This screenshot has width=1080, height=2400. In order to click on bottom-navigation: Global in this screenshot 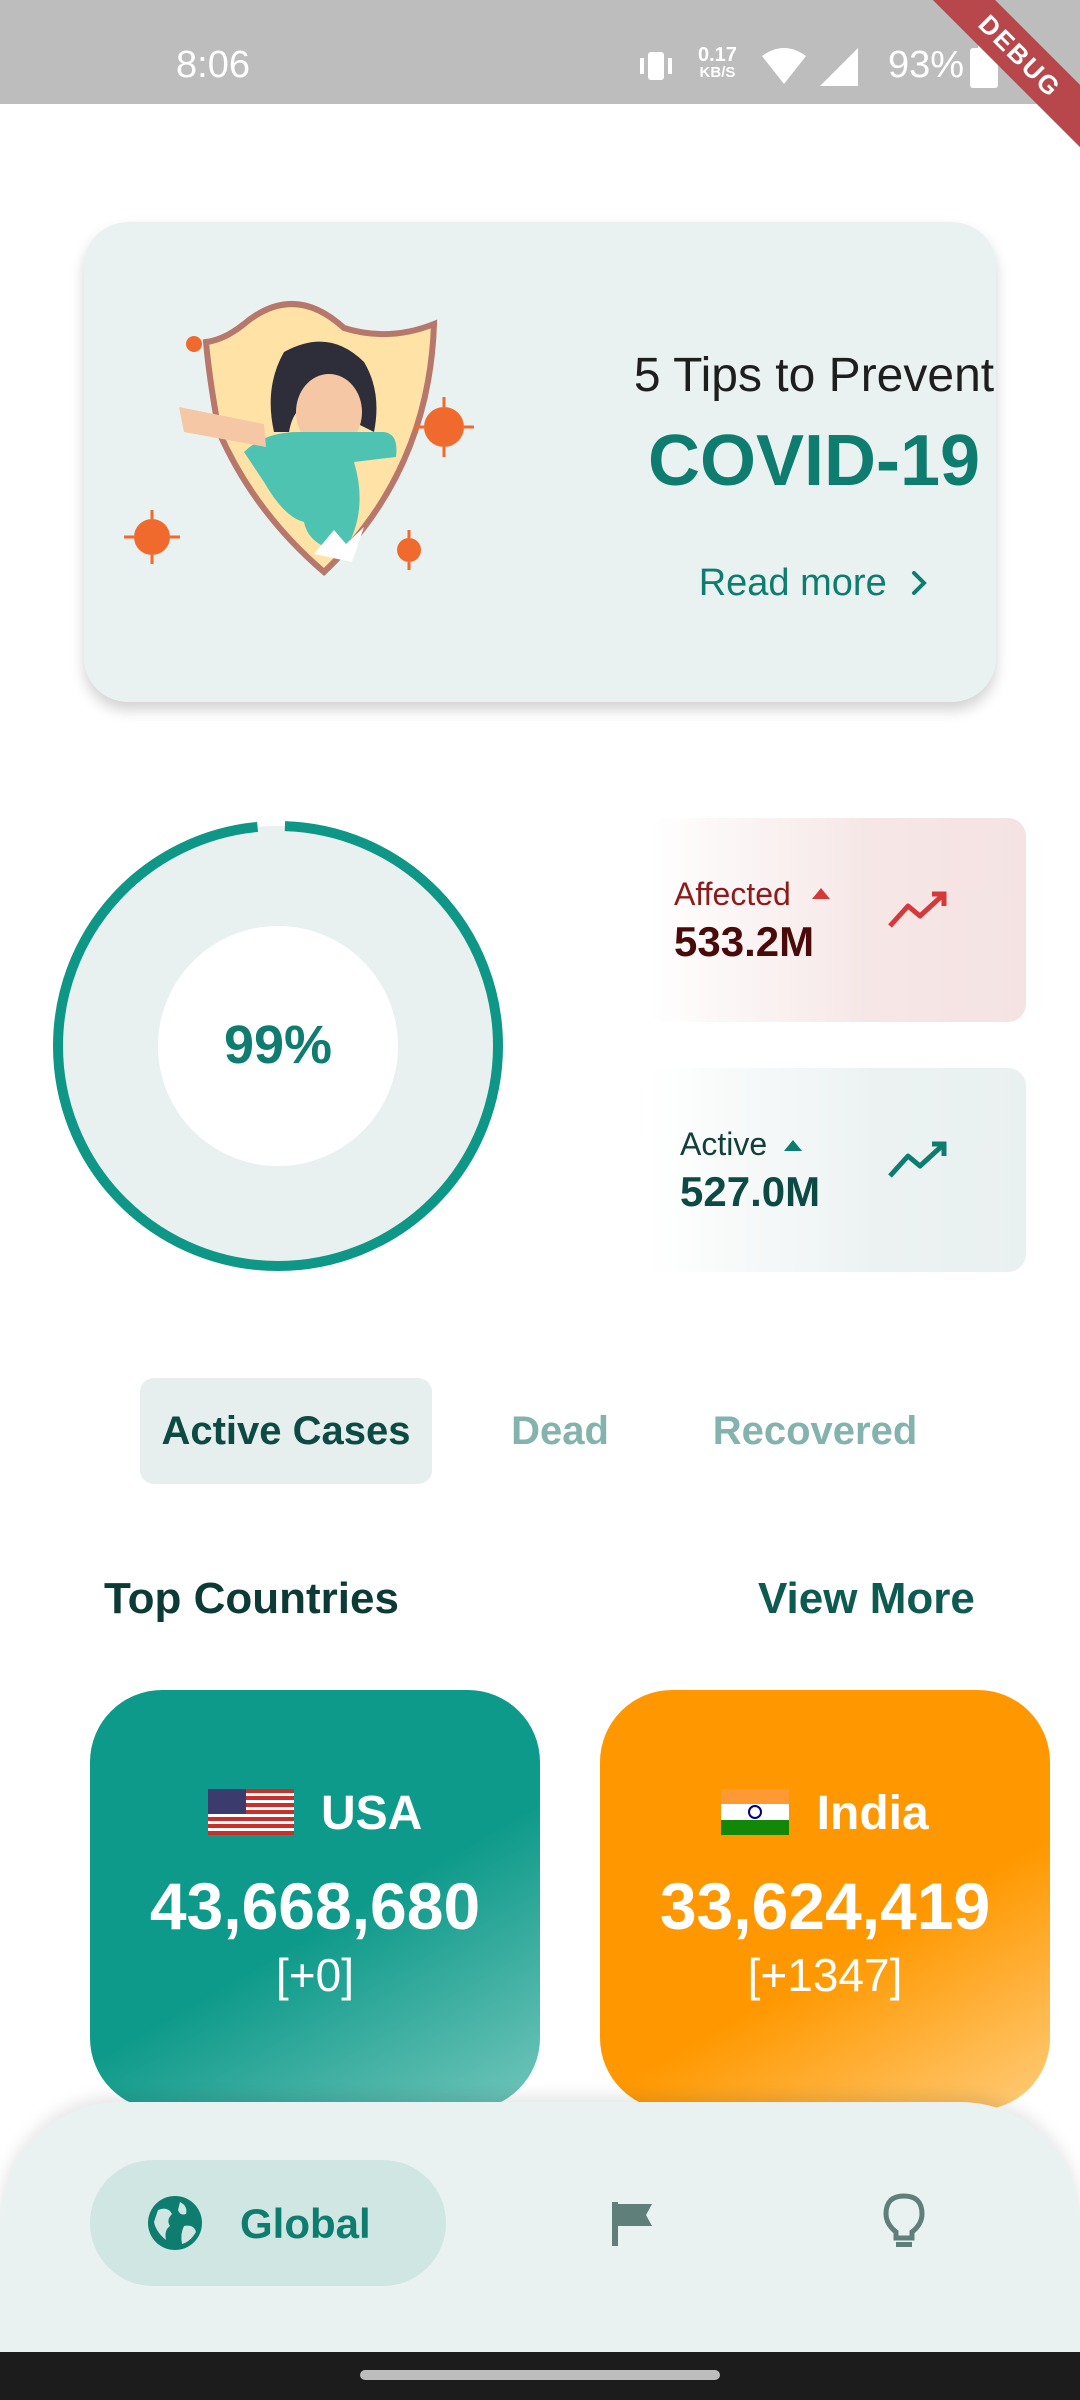, I will do `click(540, 2227)`.